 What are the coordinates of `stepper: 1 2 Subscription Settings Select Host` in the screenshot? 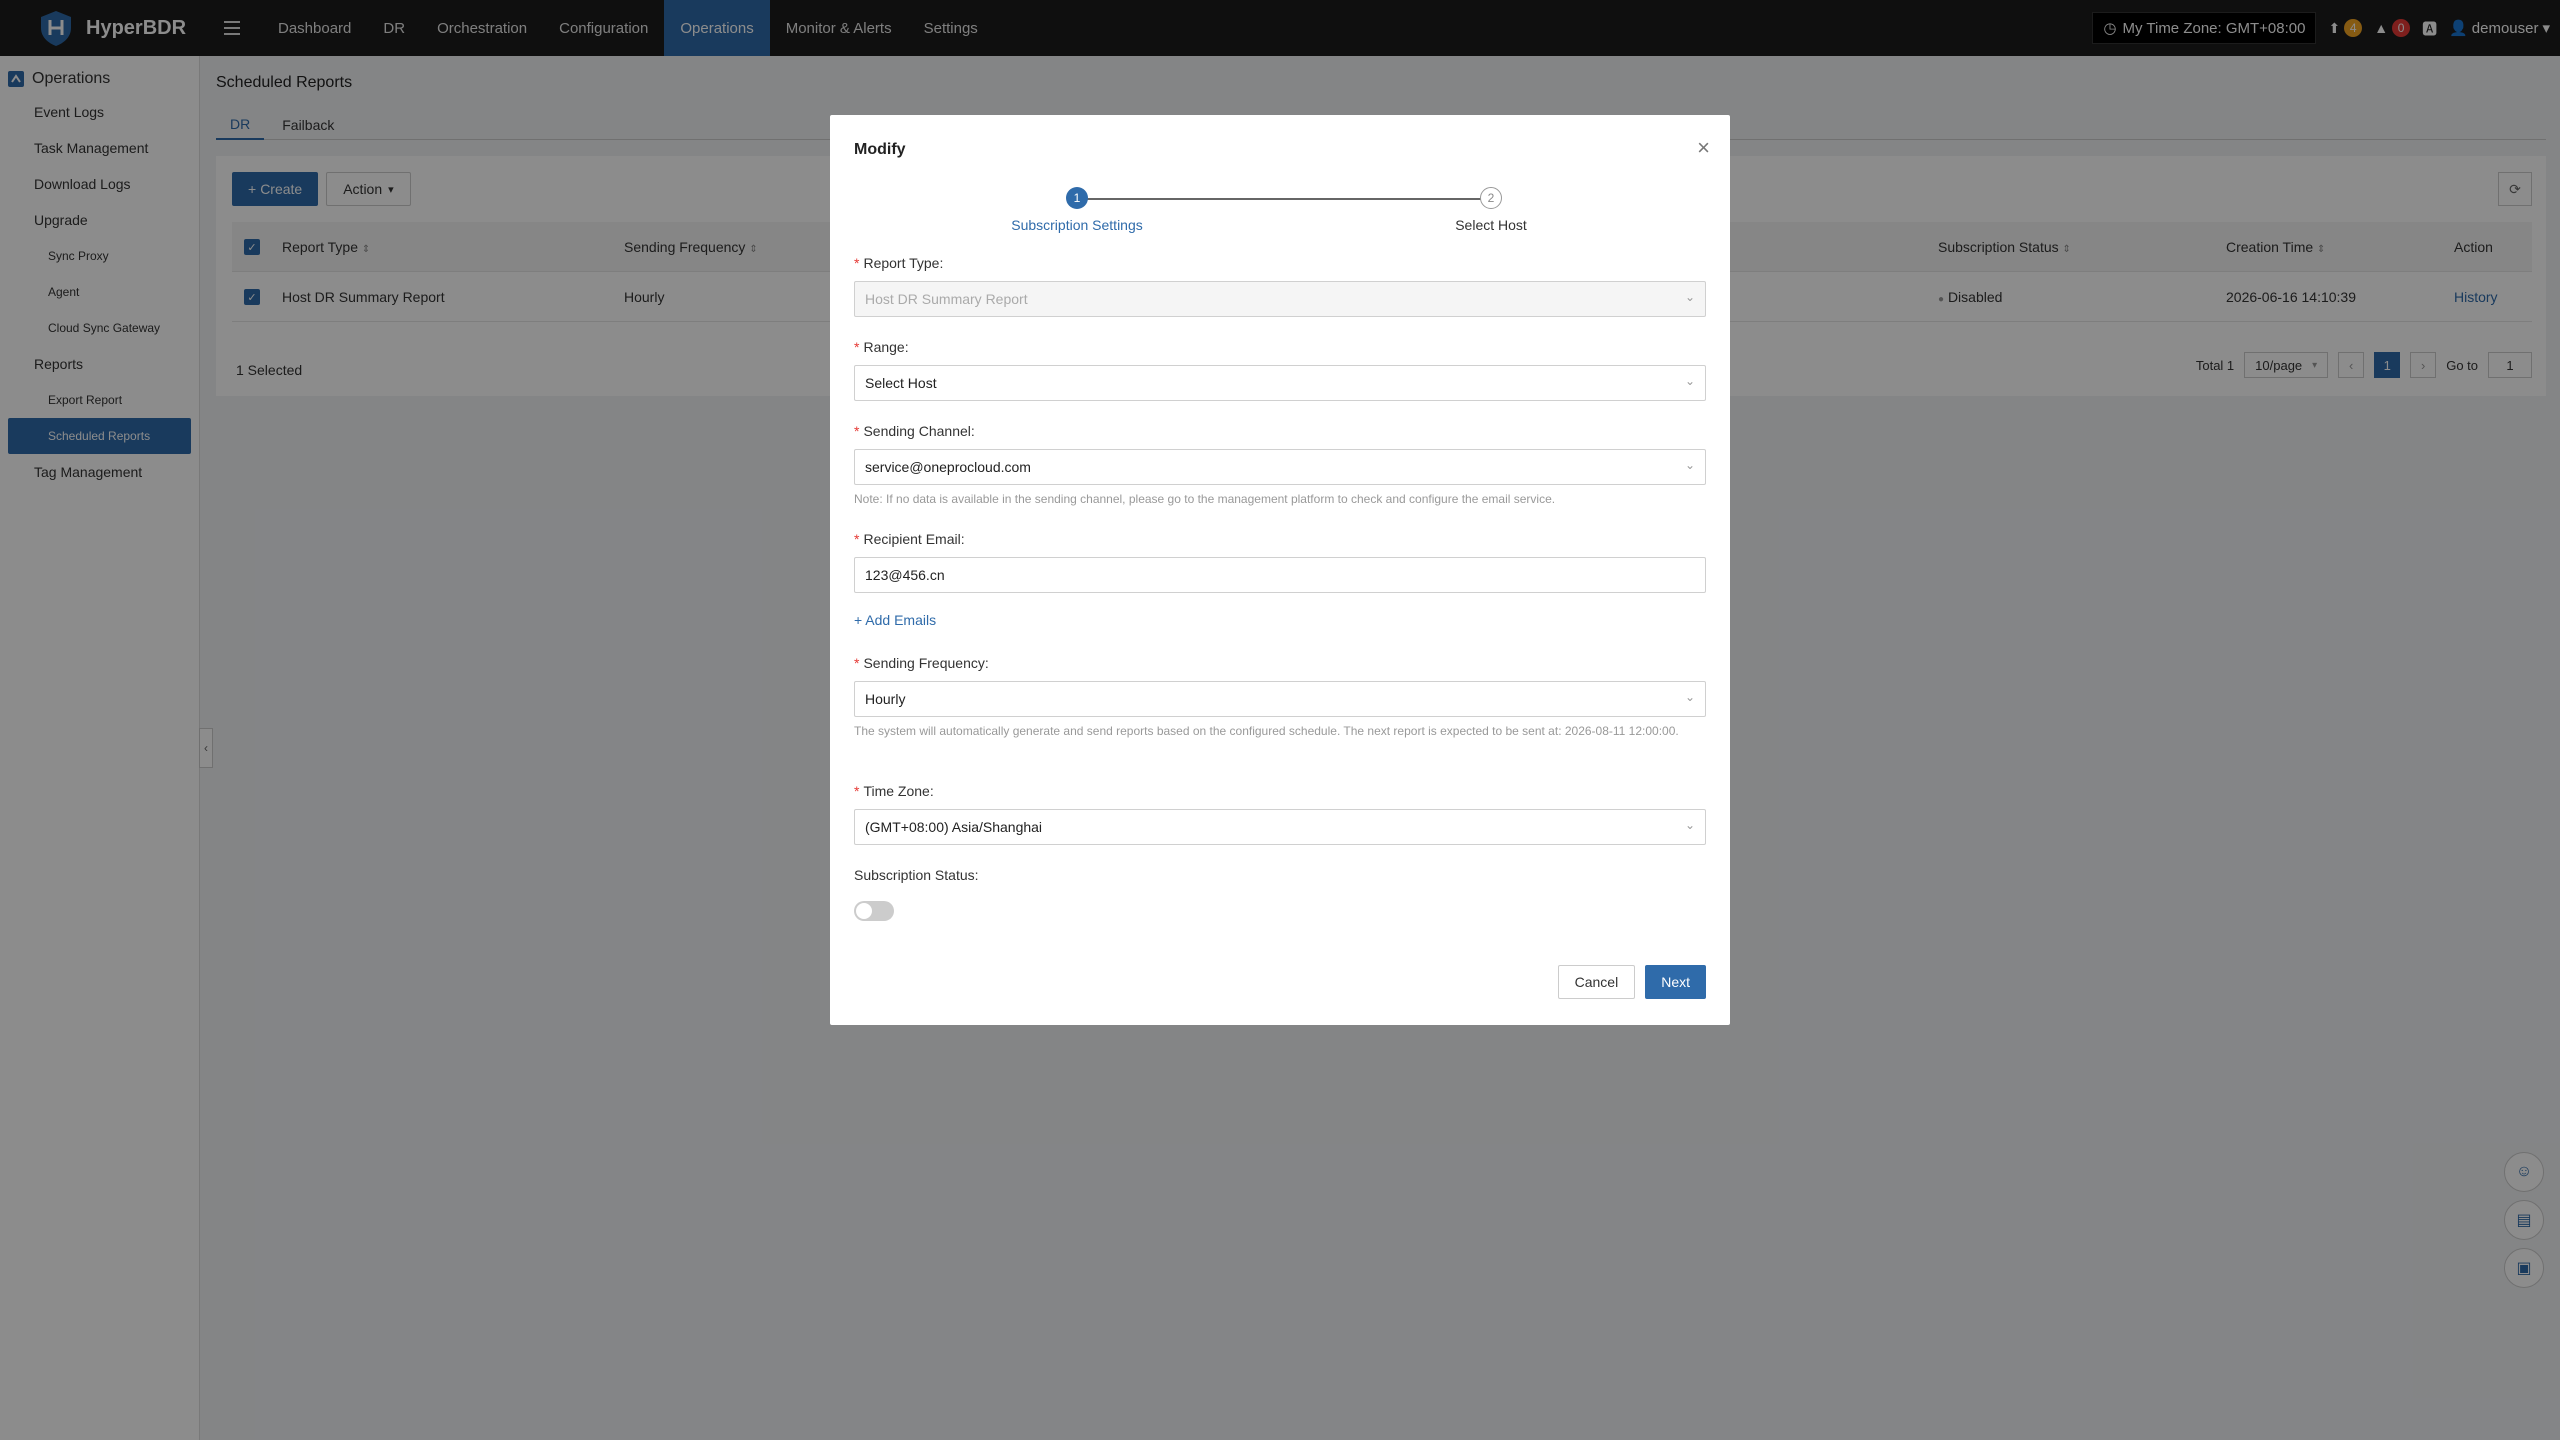 It's located at (1280, 212).